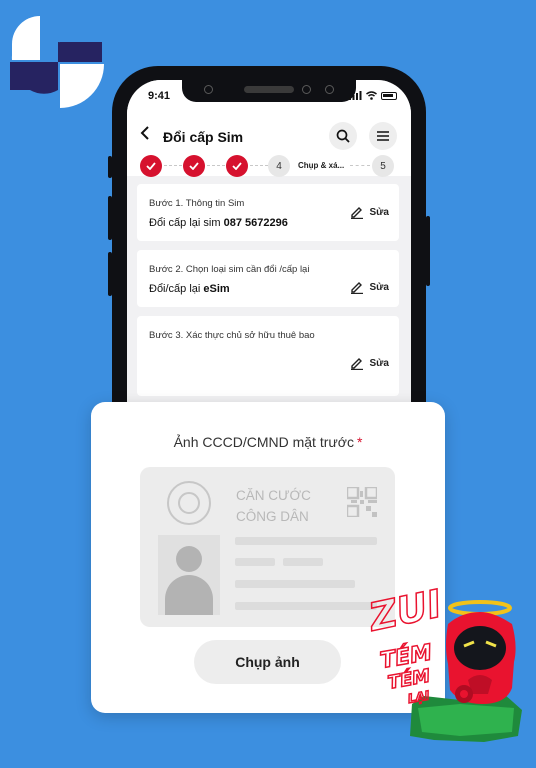 This screenshot has height=768, width=536. What do you see at coordinates (269, 146) in the screenshot?
I see `app-bar: Đổi cấp Sim 4 Chụp & xá... 5` at bounding box center [269, 146].